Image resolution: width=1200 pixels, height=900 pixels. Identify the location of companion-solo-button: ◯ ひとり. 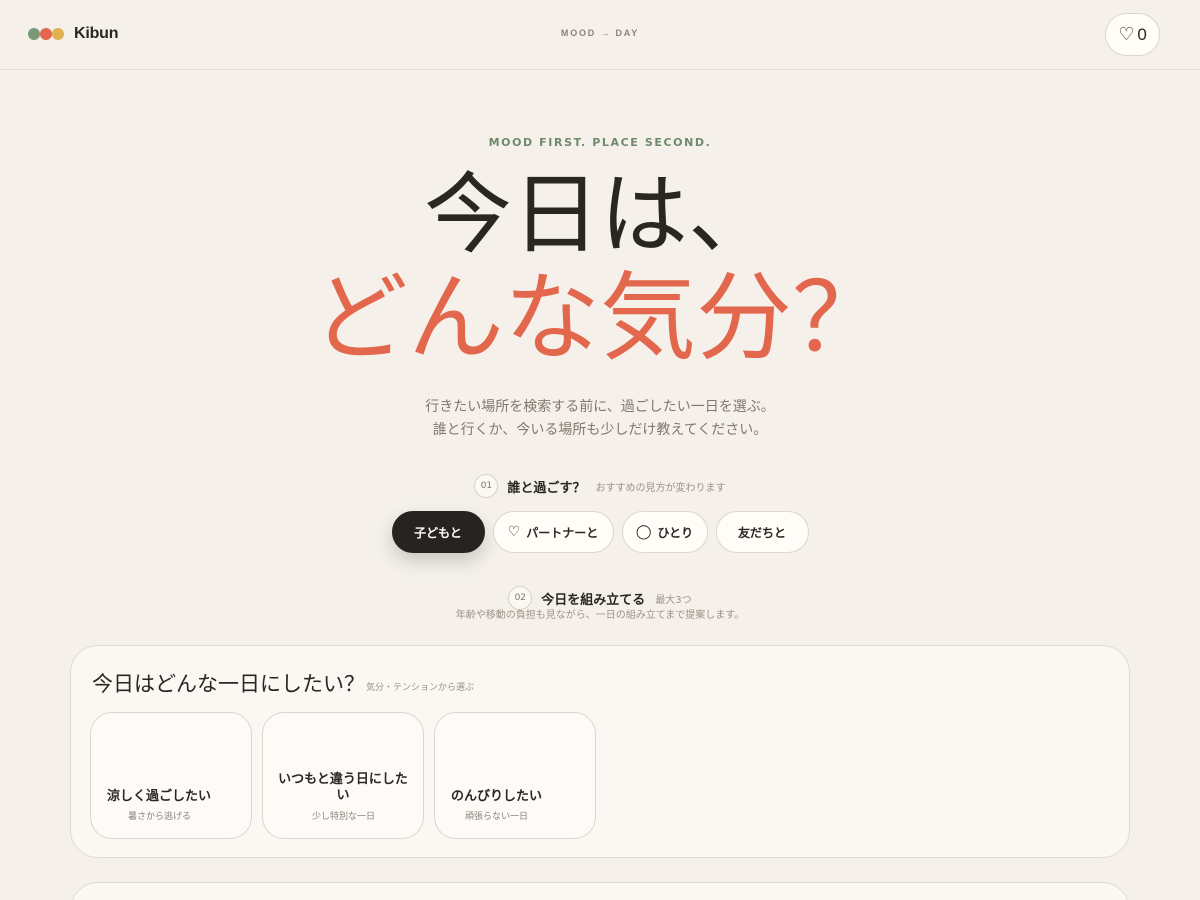
(664, 532).